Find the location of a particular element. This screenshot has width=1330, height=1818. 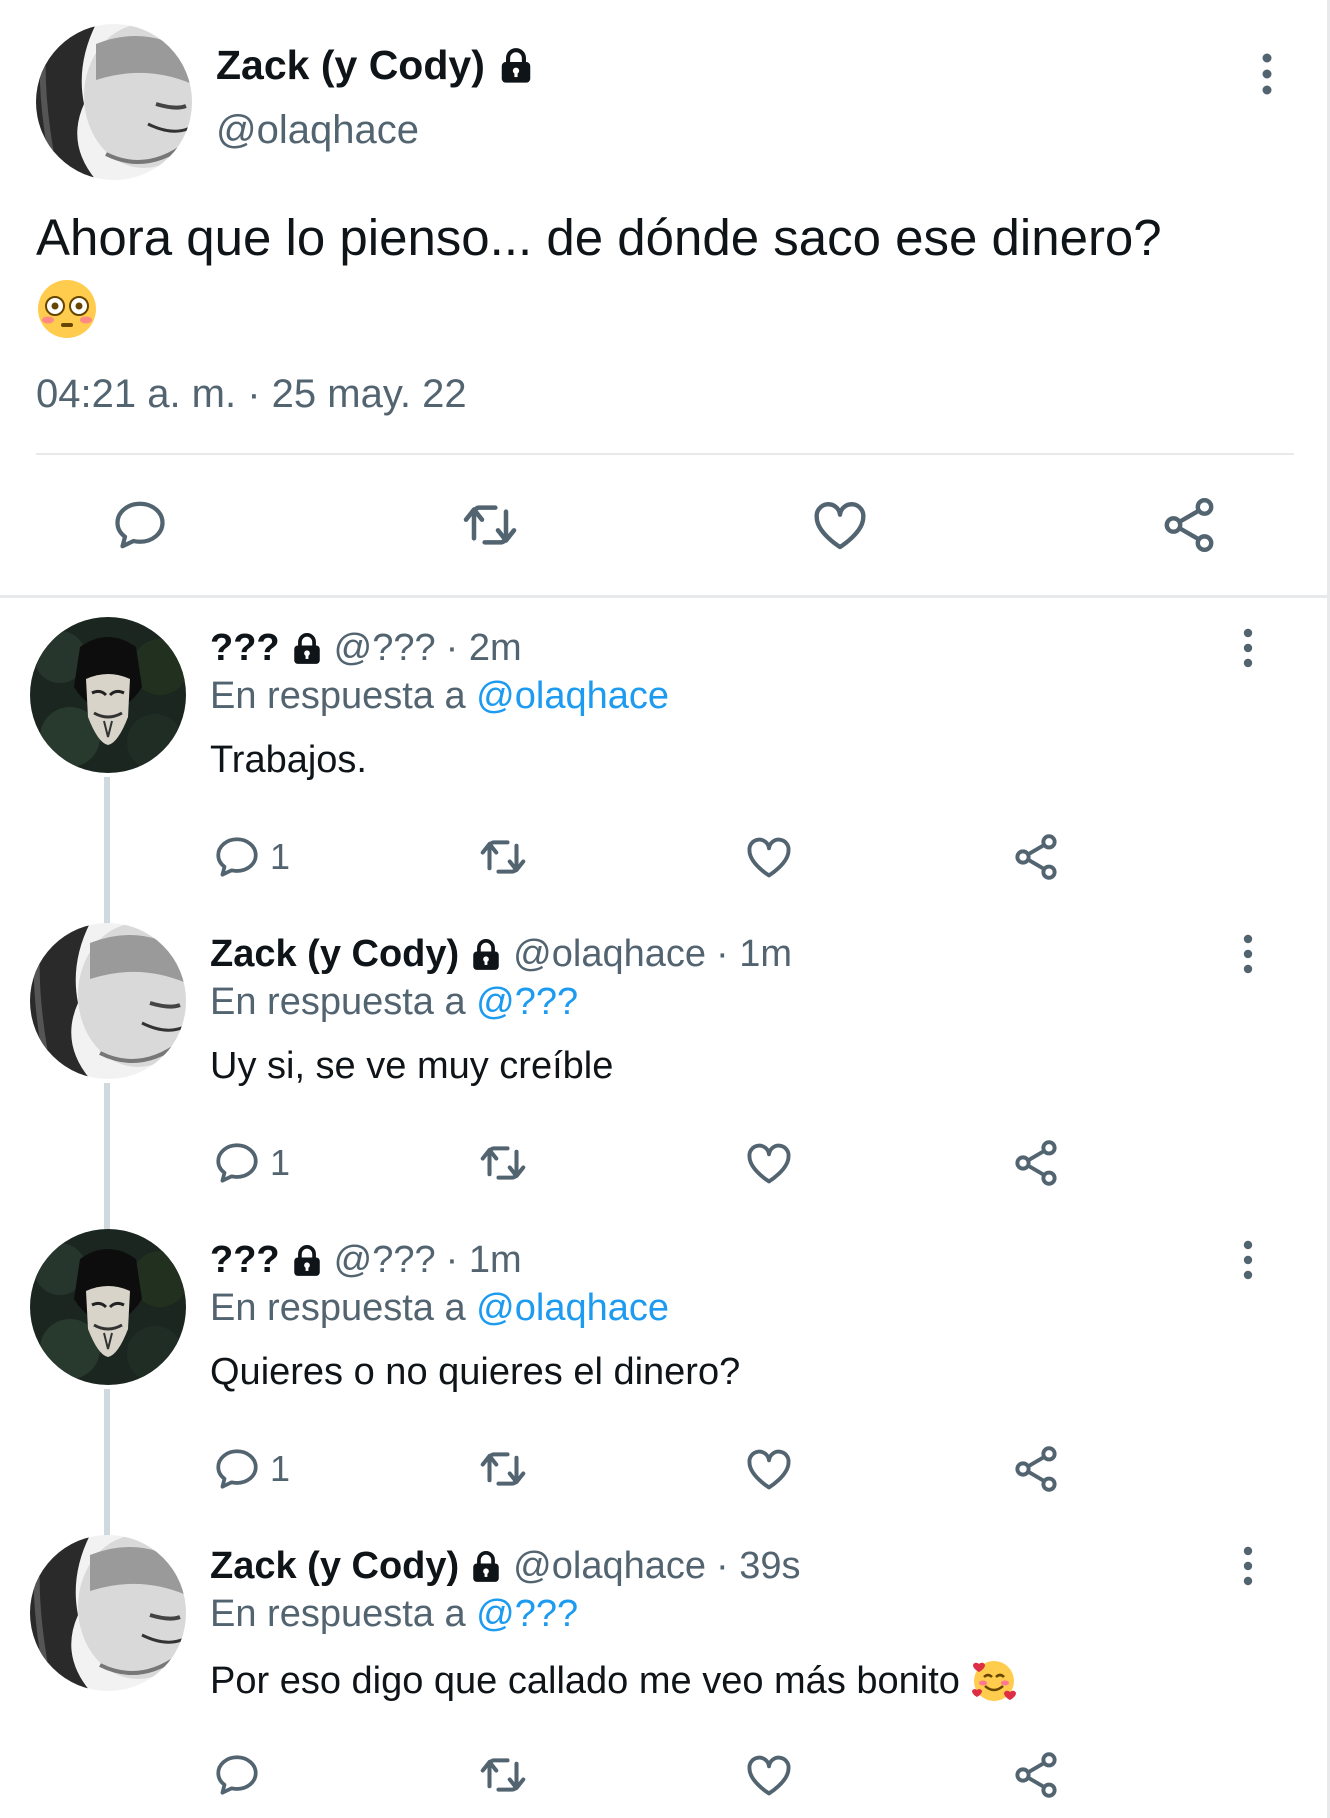

tweet-text-content: Uy si, se ve muy creíble is located at coordinates (412, 1066).